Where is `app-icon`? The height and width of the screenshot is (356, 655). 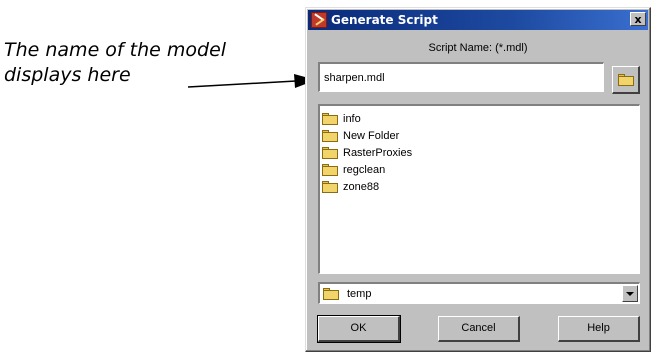 app-icon is located at coordinates (319, 20).